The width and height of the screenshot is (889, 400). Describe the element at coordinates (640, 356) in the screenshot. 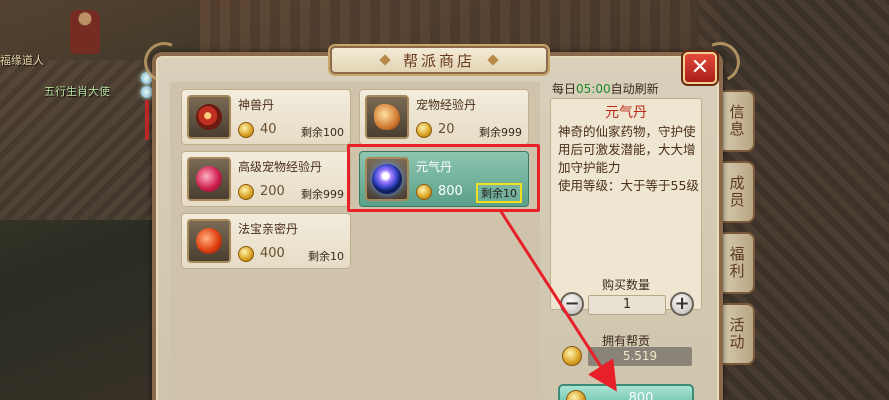

I see `contribution-value: 5.519` at that location.